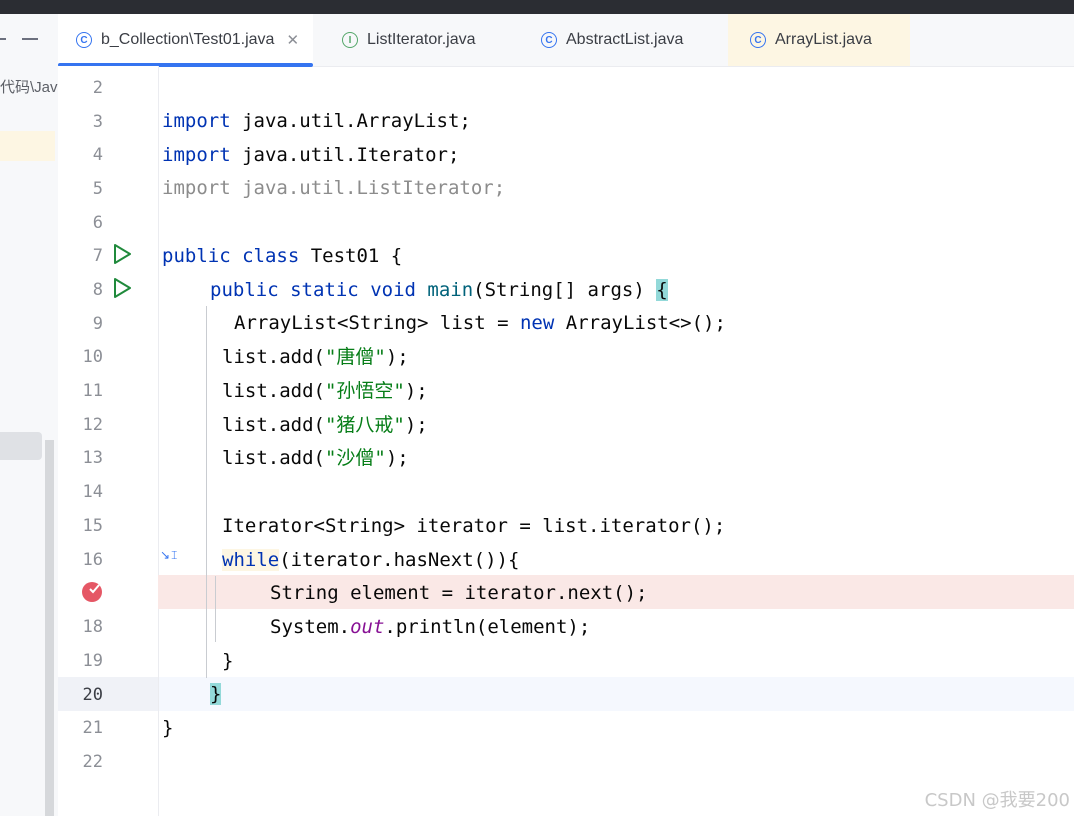  What do you see at coordinates (122, 254) in the screenshot?
I see `run-icon` at bounding box center [122, 254].